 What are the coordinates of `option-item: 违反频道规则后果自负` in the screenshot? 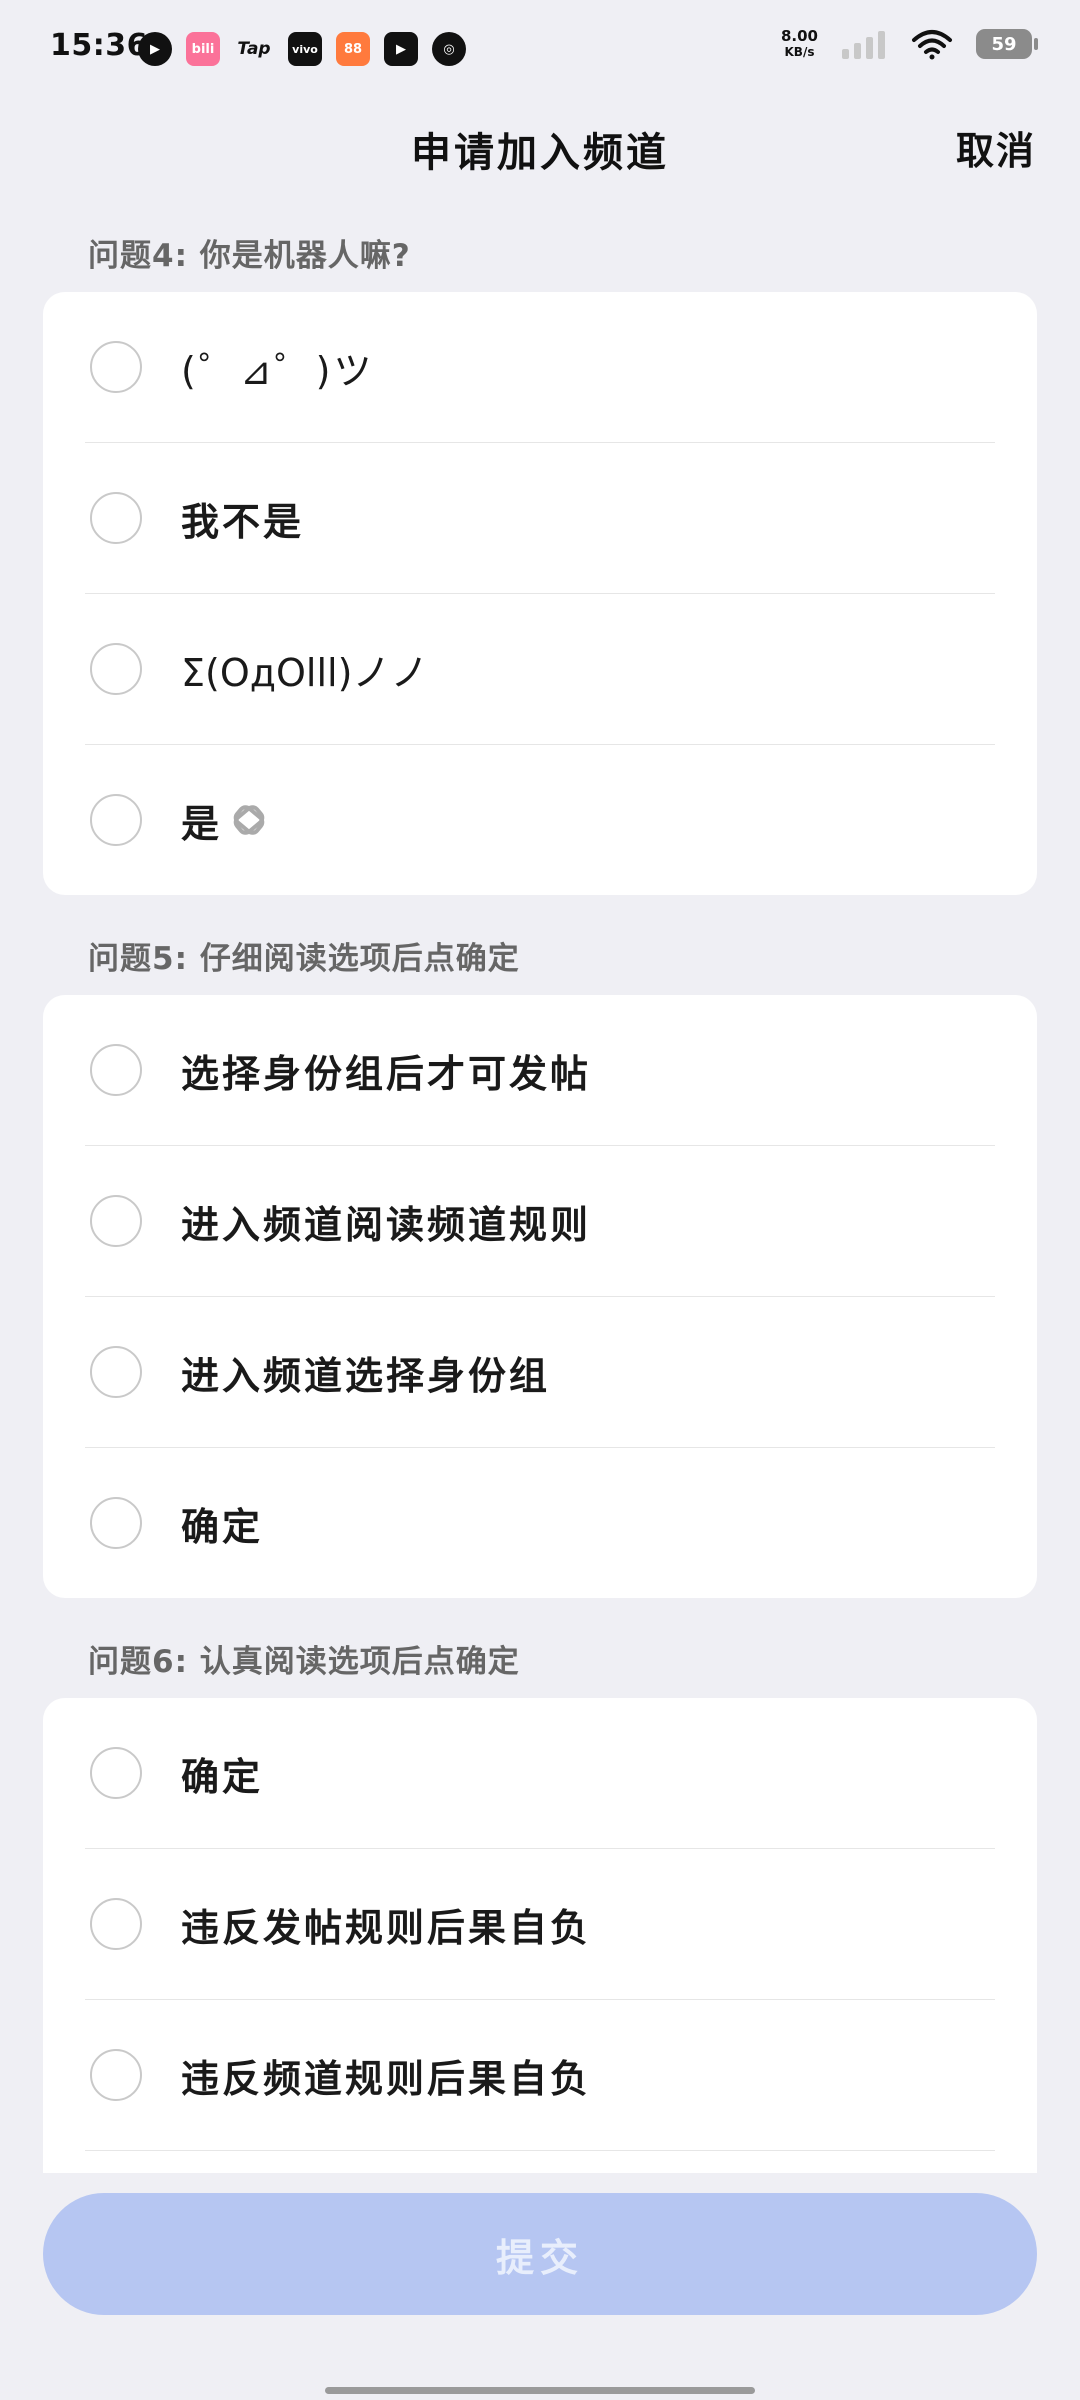 It's located at (540, 2075).